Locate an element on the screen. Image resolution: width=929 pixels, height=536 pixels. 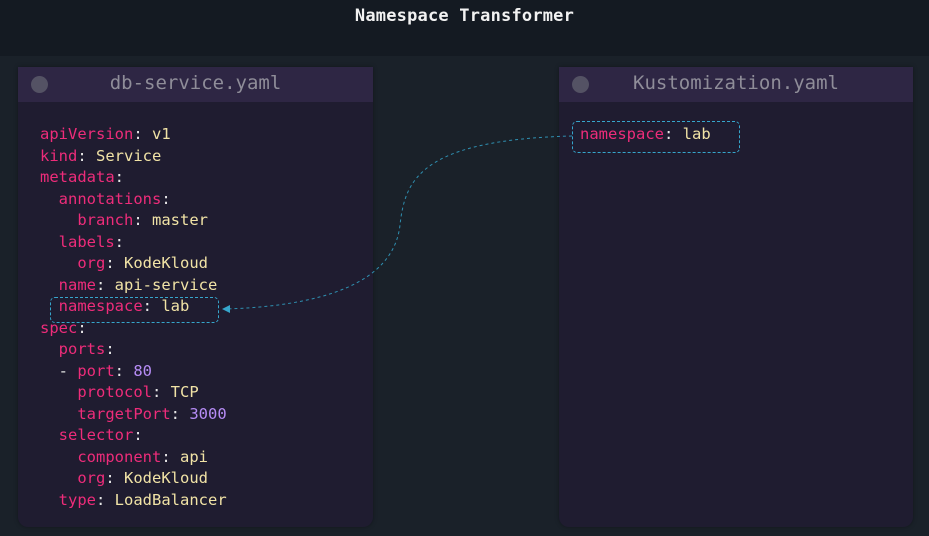
connector-arrow is located at coordinates (397, 224).